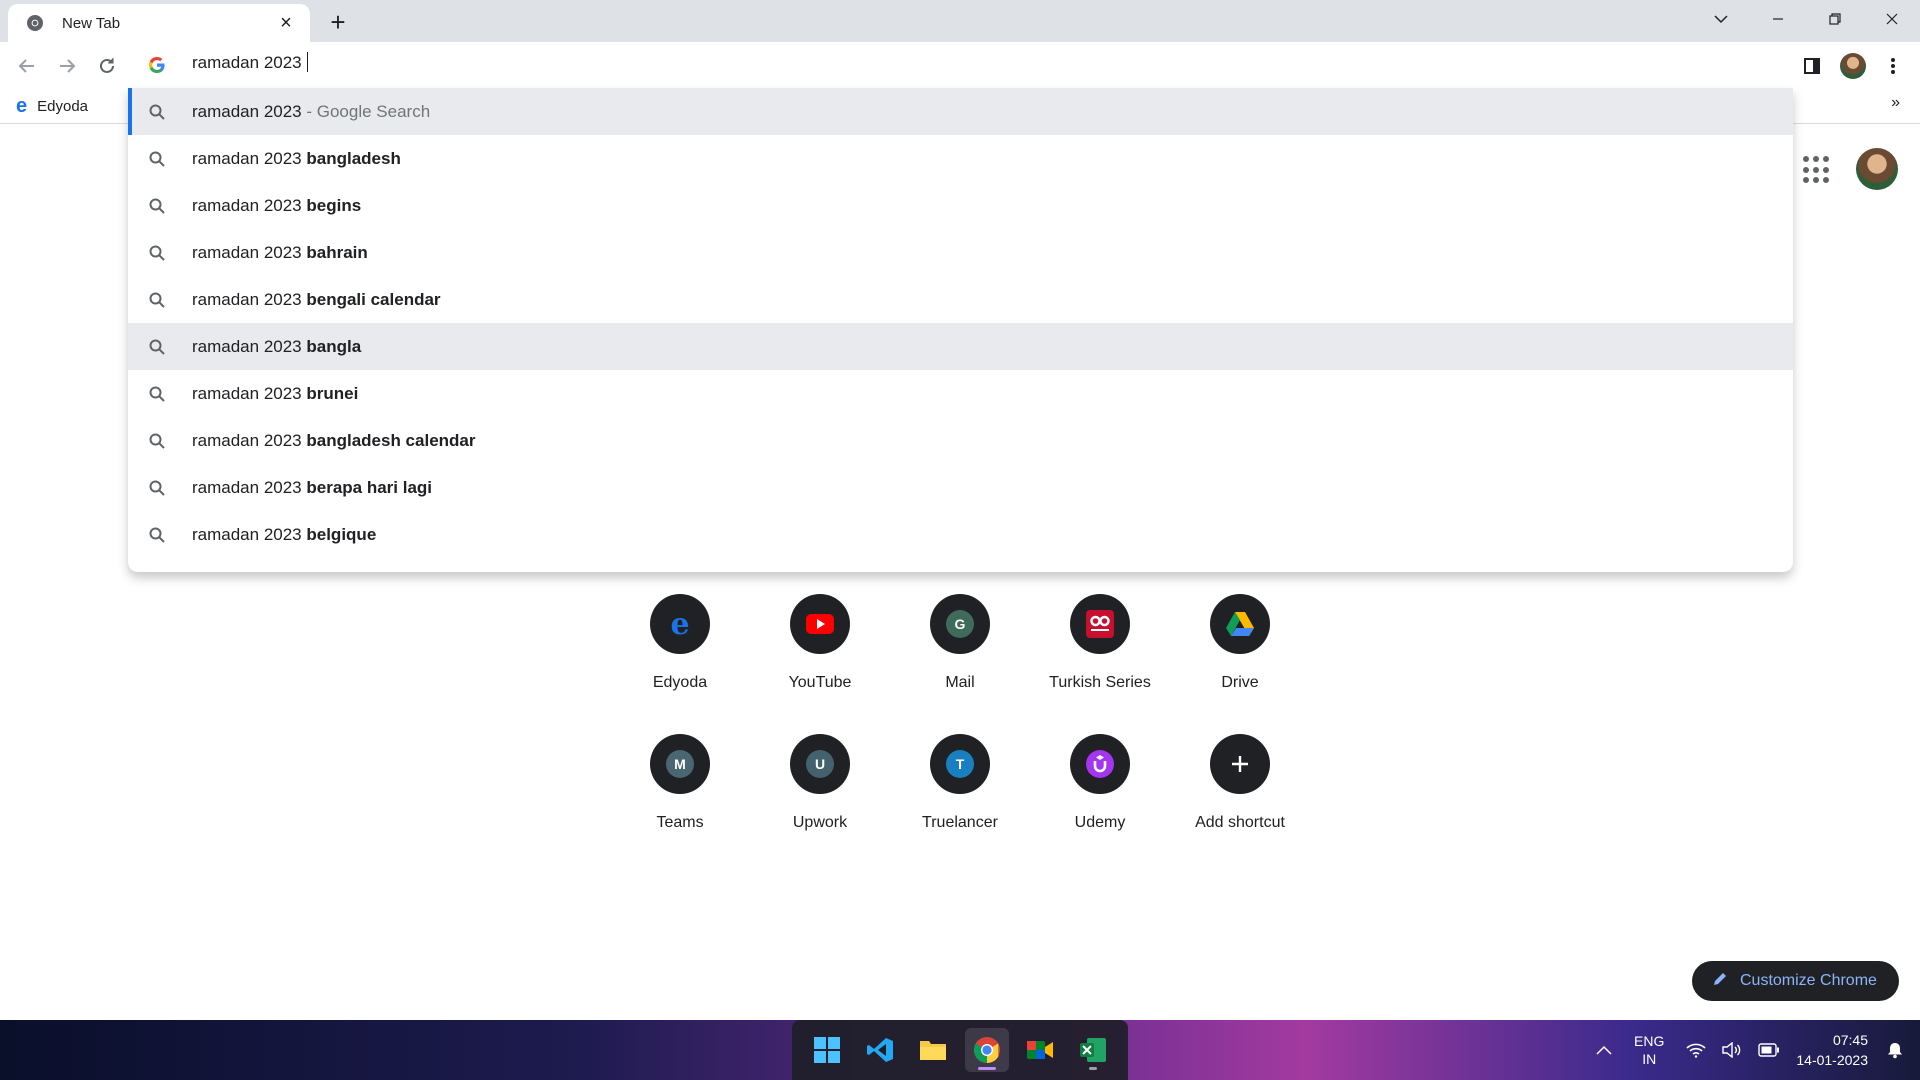  I want to click on bookmark-edyoda: e Edyoda, so click(52, 106).